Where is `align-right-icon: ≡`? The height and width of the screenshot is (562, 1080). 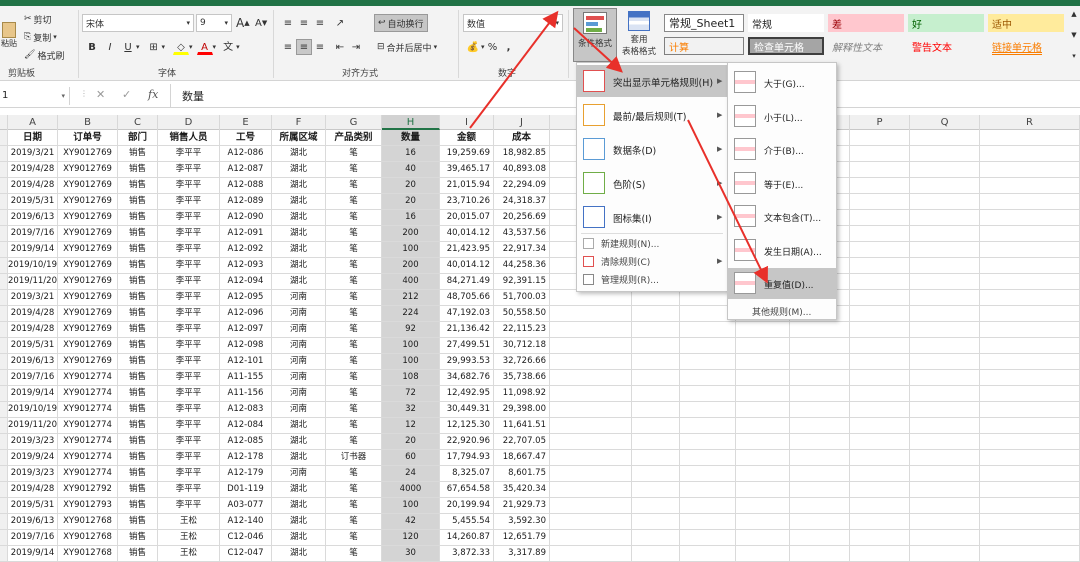 align-right-icon: ≡ is located at coordinates (320, 47).